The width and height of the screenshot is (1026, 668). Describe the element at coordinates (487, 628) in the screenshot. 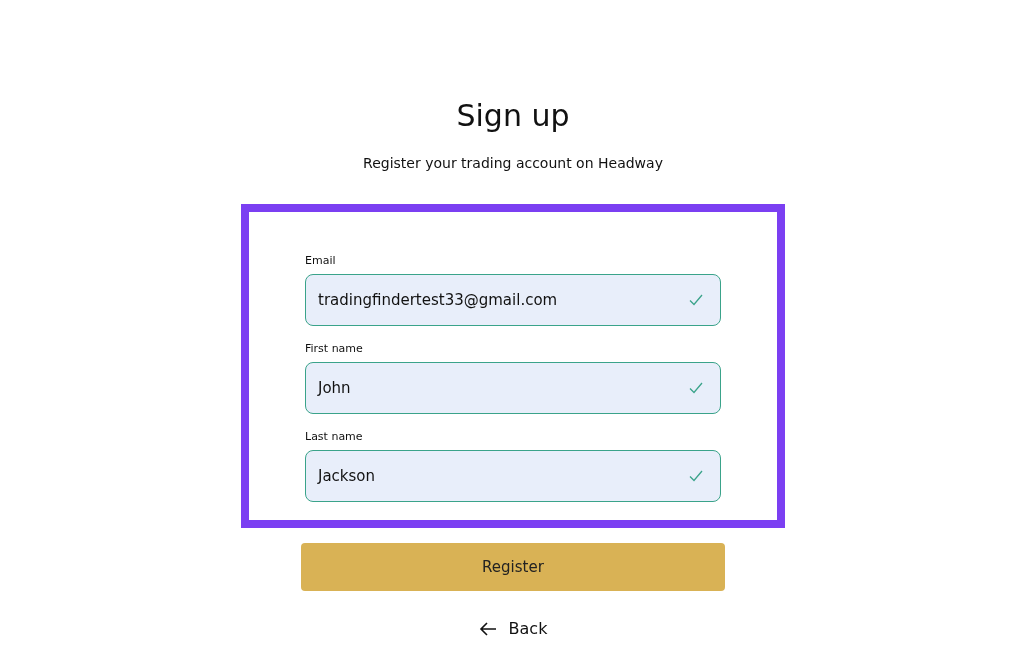

I see `arrow-left-icon` at that location.